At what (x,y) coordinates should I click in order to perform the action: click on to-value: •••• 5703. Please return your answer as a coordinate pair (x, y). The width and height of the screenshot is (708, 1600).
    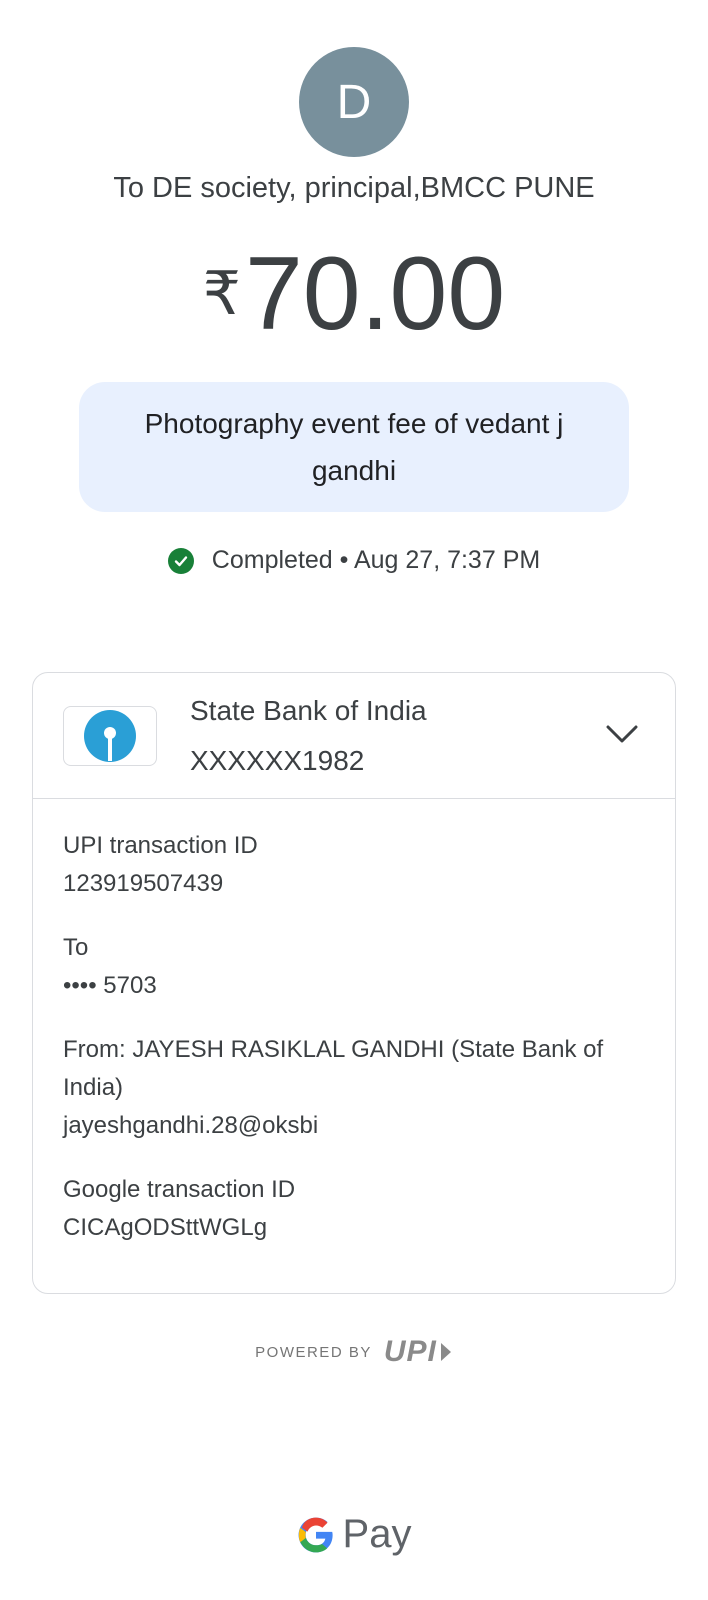
    Looking at the image, I should click on (110, 985).